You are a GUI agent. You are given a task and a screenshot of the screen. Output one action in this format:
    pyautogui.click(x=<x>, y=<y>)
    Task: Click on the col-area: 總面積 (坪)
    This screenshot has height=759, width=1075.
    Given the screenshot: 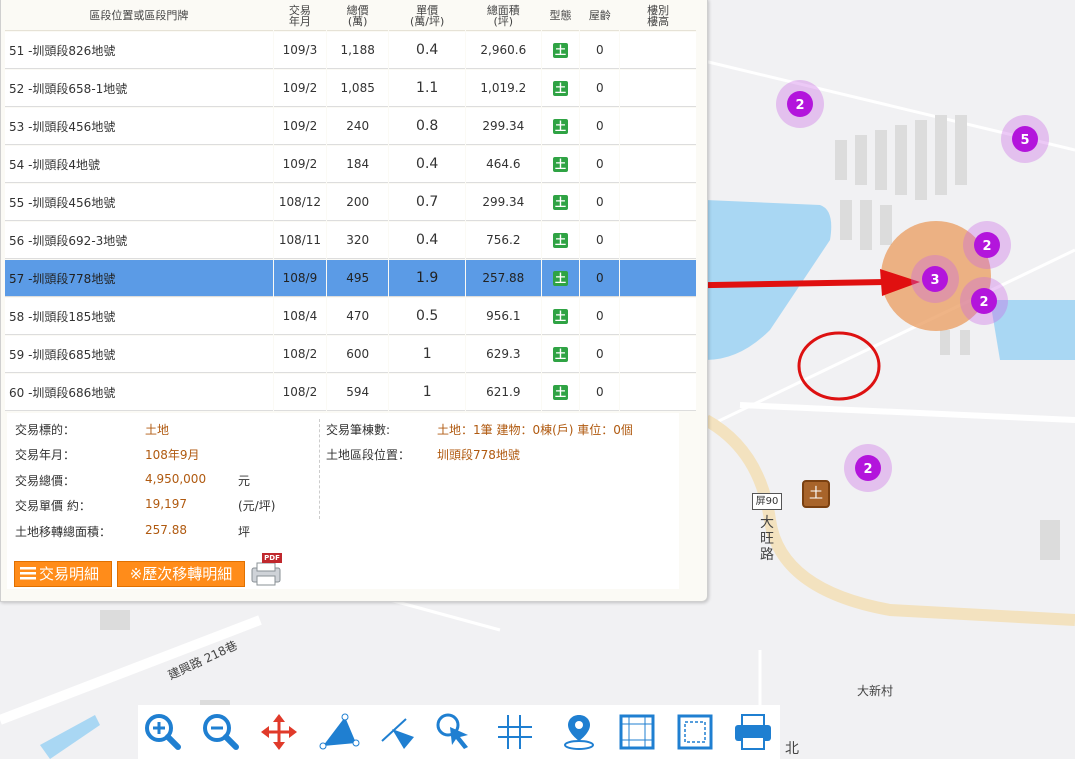 What is the action you would take?
    pyautogui.click(x=503, y=16)
    